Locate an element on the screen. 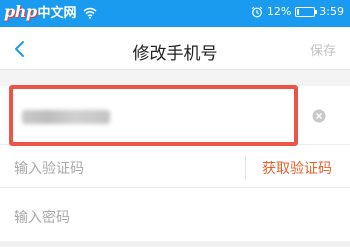 The height and width of the screenshot is (247, 350). site-name-text: 中文网 is located at coordinates (57, 13).